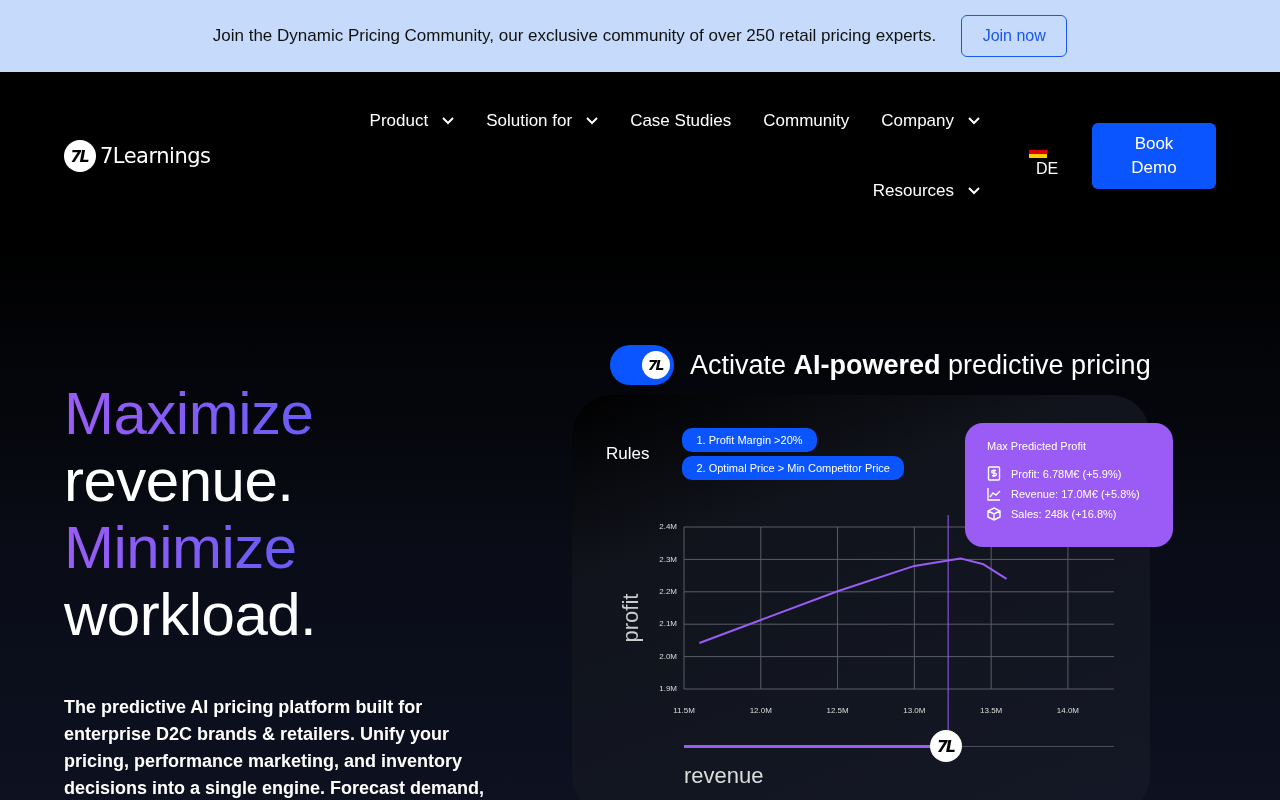 This screenshot has height=800, width=1280. What do you see at coordinates (684, 710) in the screenshot?
I see `x-tick-label: 11.5M` at bounding box center [684, 710].